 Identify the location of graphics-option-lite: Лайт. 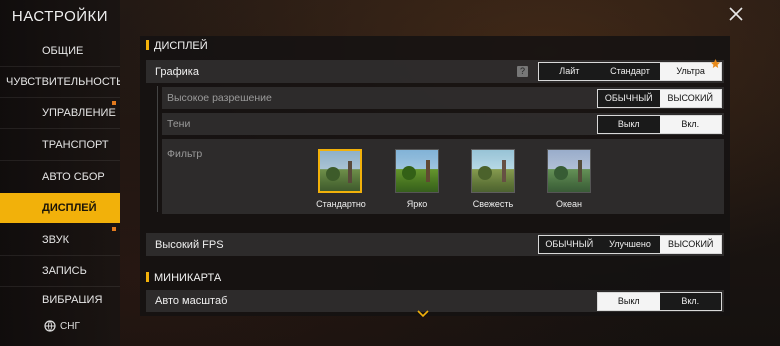
(569, 71).